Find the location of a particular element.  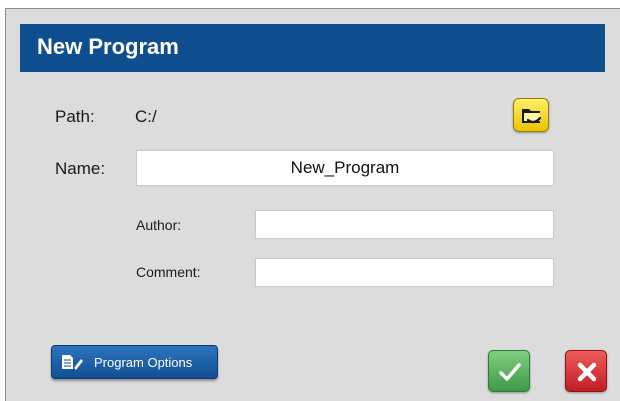

program-options-label: Program Options is located at coordinates (143, 362).